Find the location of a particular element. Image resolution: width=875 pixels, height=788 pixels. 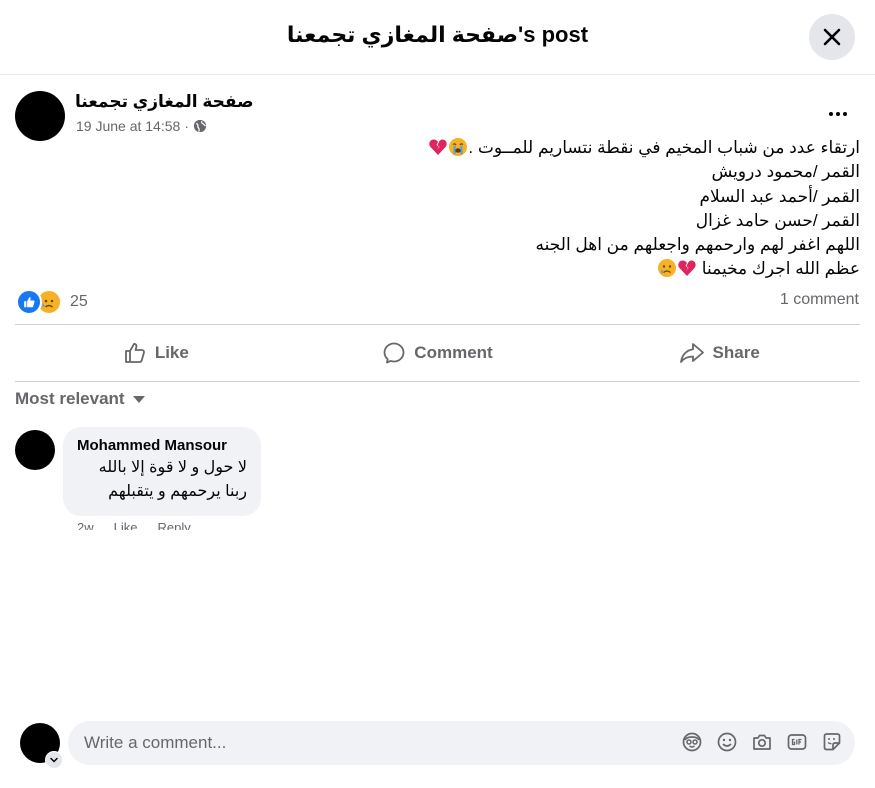

dialog-header: صفحة المغازي تجمعنا's post is located at coordinates (437, 37).